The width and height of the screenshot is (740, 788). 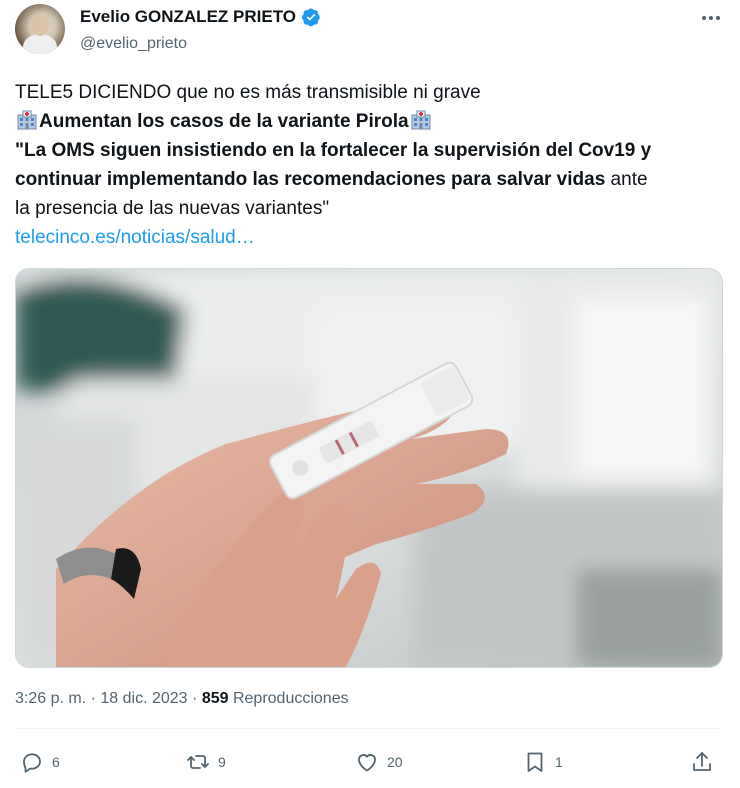 I want to click on author-name: Evelio GONZALEZ PRIETO, so click(x=188, y=17).